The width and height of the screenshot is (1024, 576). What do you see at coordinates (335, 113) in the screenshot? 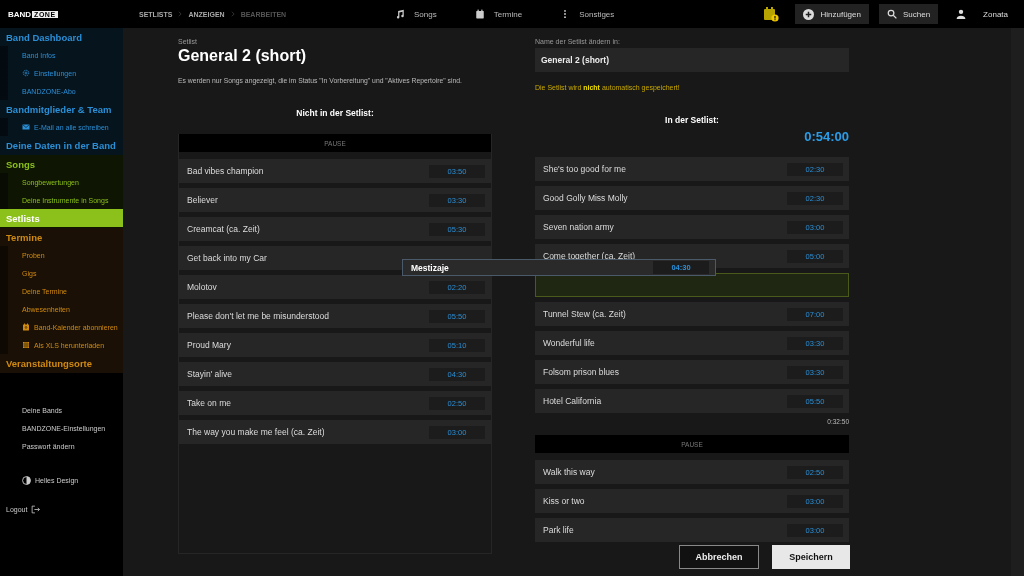
I see `list-heading: Nicht in der Setlist:` at bounding box center [335, 113].